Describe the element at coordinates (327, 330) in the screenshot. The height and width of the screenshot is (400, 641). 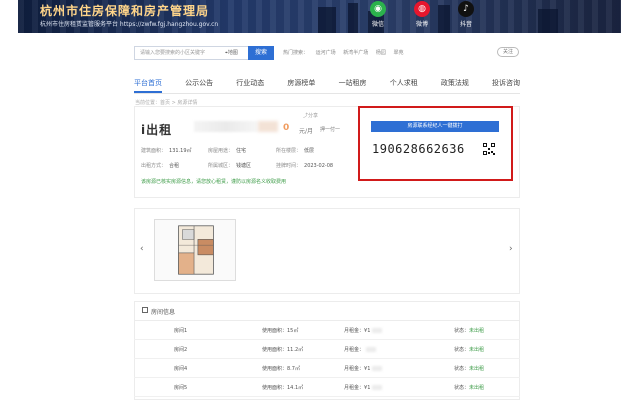
I see `table-row: 房间1 使用面积：15㎡ 月租金：¥1 状态：未出租` at that location.